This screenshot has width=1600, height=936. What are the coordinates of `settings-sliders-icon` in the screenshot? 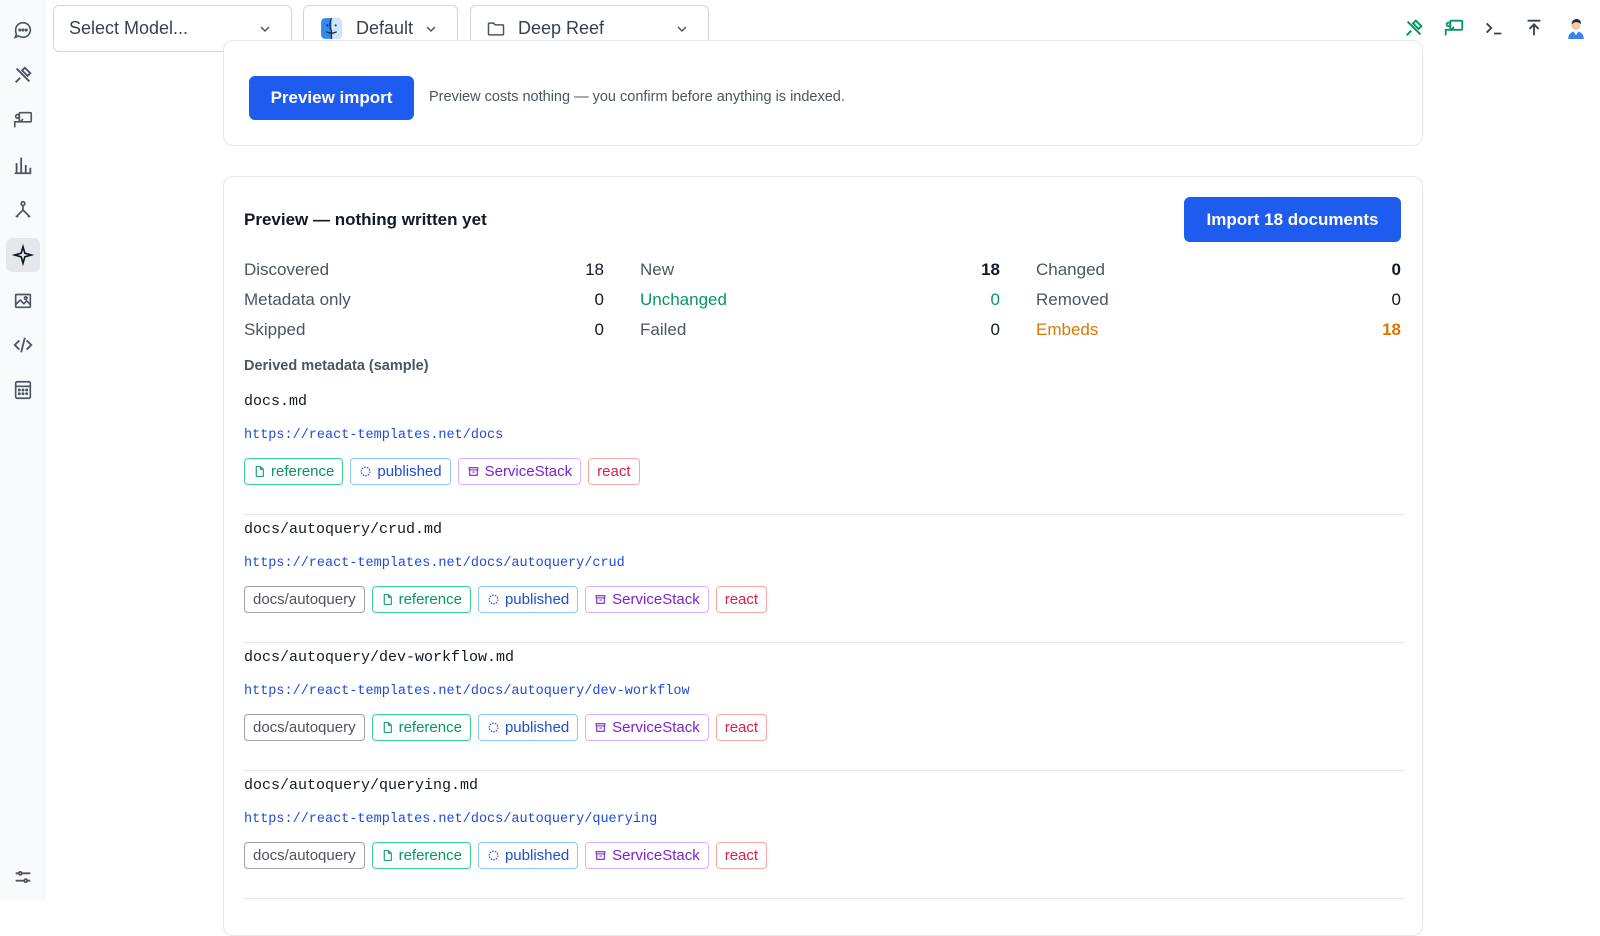 It's located at (23, 877).